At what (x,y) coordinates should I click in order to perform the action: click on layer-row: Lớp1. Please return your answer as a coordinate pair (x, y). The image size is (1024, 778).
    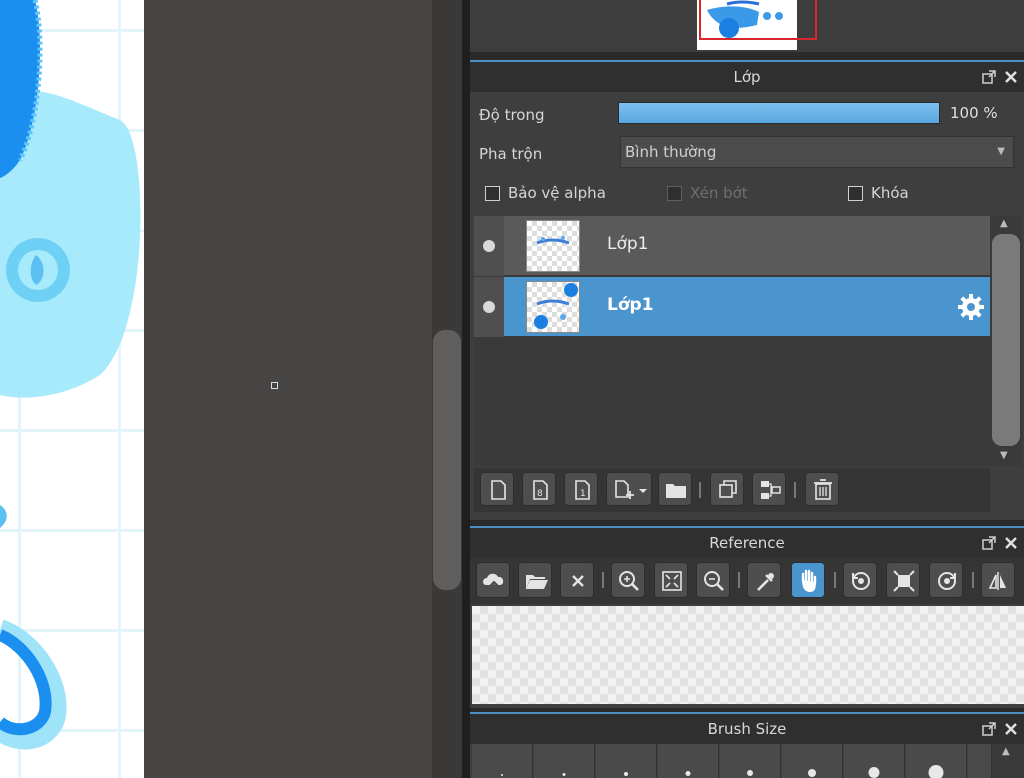
    Looking at the image, I should click on (732, 246).